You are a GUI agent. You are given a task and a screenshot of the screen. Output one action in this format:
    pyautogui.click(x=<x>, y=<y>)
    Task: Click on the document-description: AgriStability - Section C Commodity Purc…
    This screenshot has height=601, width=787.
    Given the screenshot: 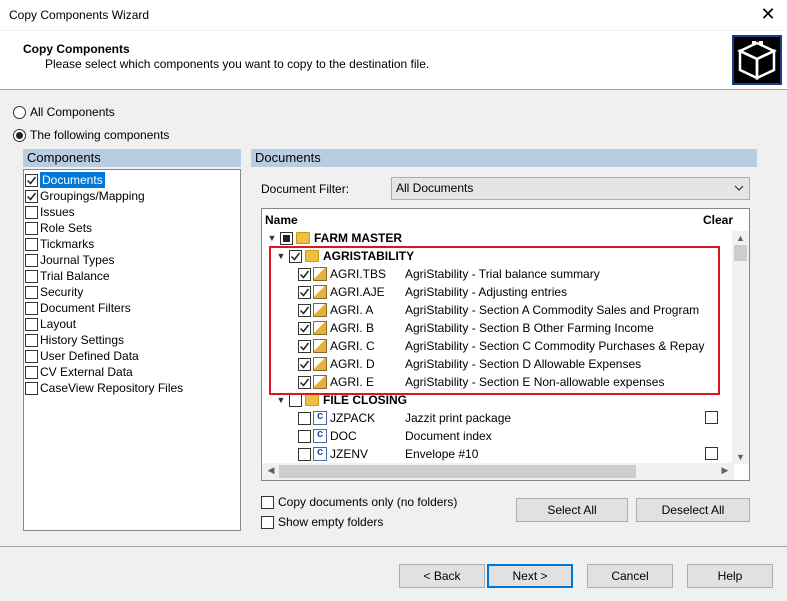 What is the action you would take?
    pyautogui.click(x=555, y=346)
    